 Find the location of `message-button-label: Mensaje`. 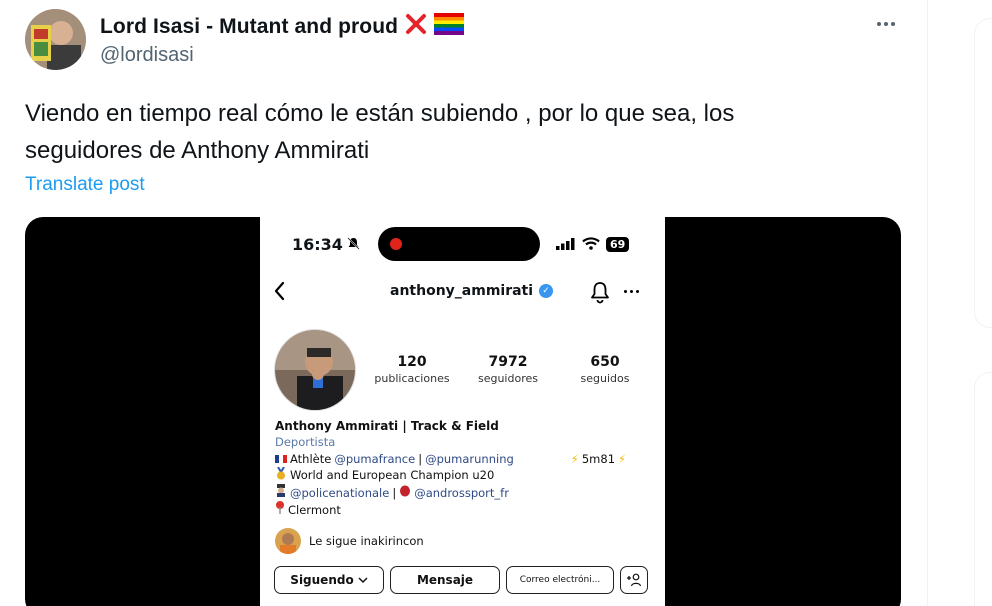

message-button-label: Mensaje is located at coordinates (445, 580).